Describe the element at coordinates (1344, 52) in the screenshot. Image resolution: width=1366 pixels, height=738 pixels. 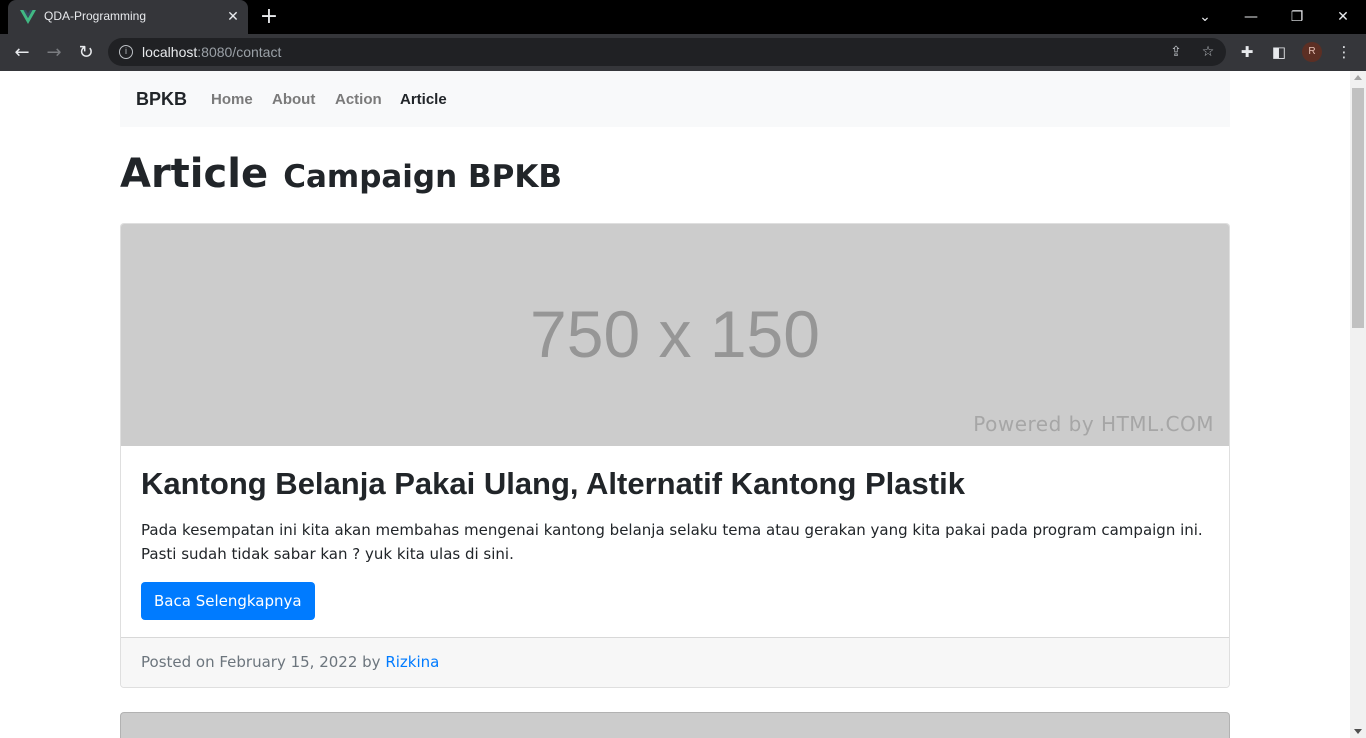
I see `menu-kebab-icon: ⋮` at that location.